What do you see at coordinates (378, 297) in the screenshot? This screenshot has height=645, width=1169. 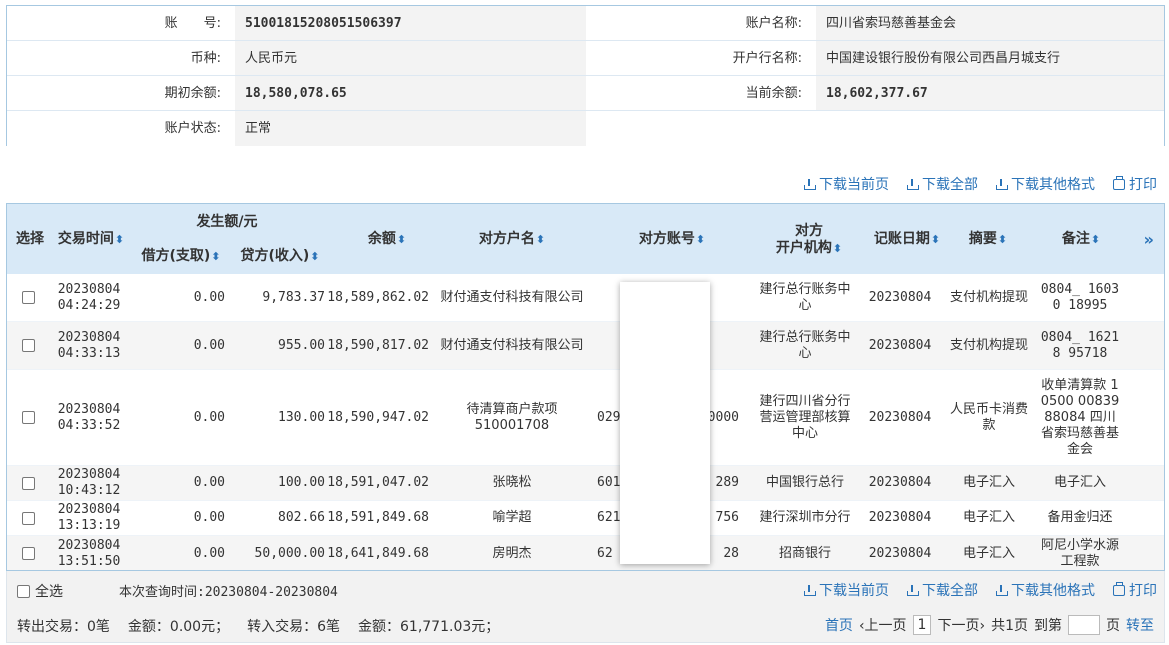 I see `row-balance: 18,589,862.02` at bounding box center [378, 297].